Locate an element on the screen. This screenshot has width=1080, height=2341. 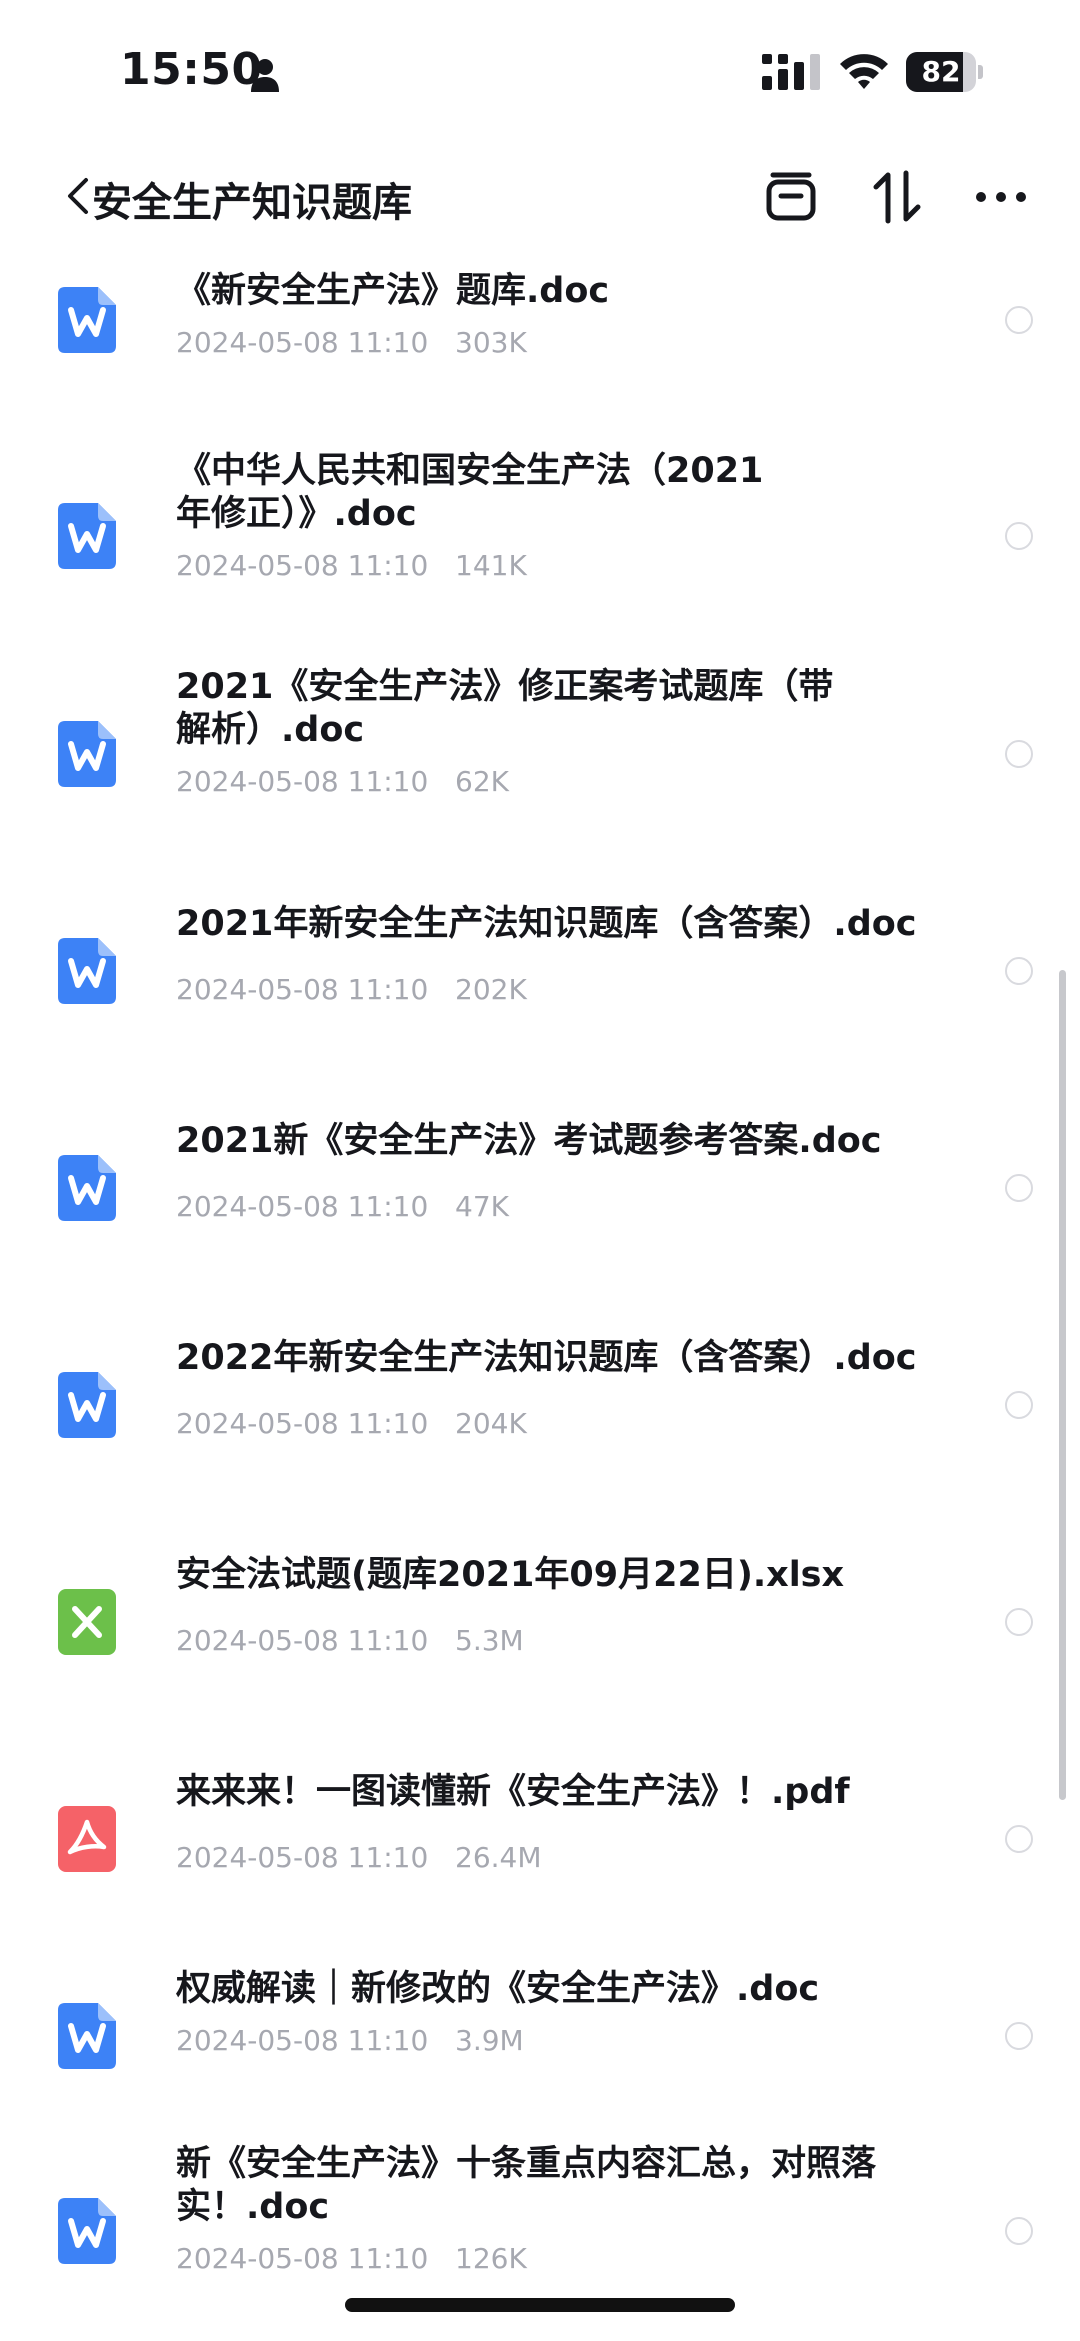
more-button is located at coordinates (1001, 197).